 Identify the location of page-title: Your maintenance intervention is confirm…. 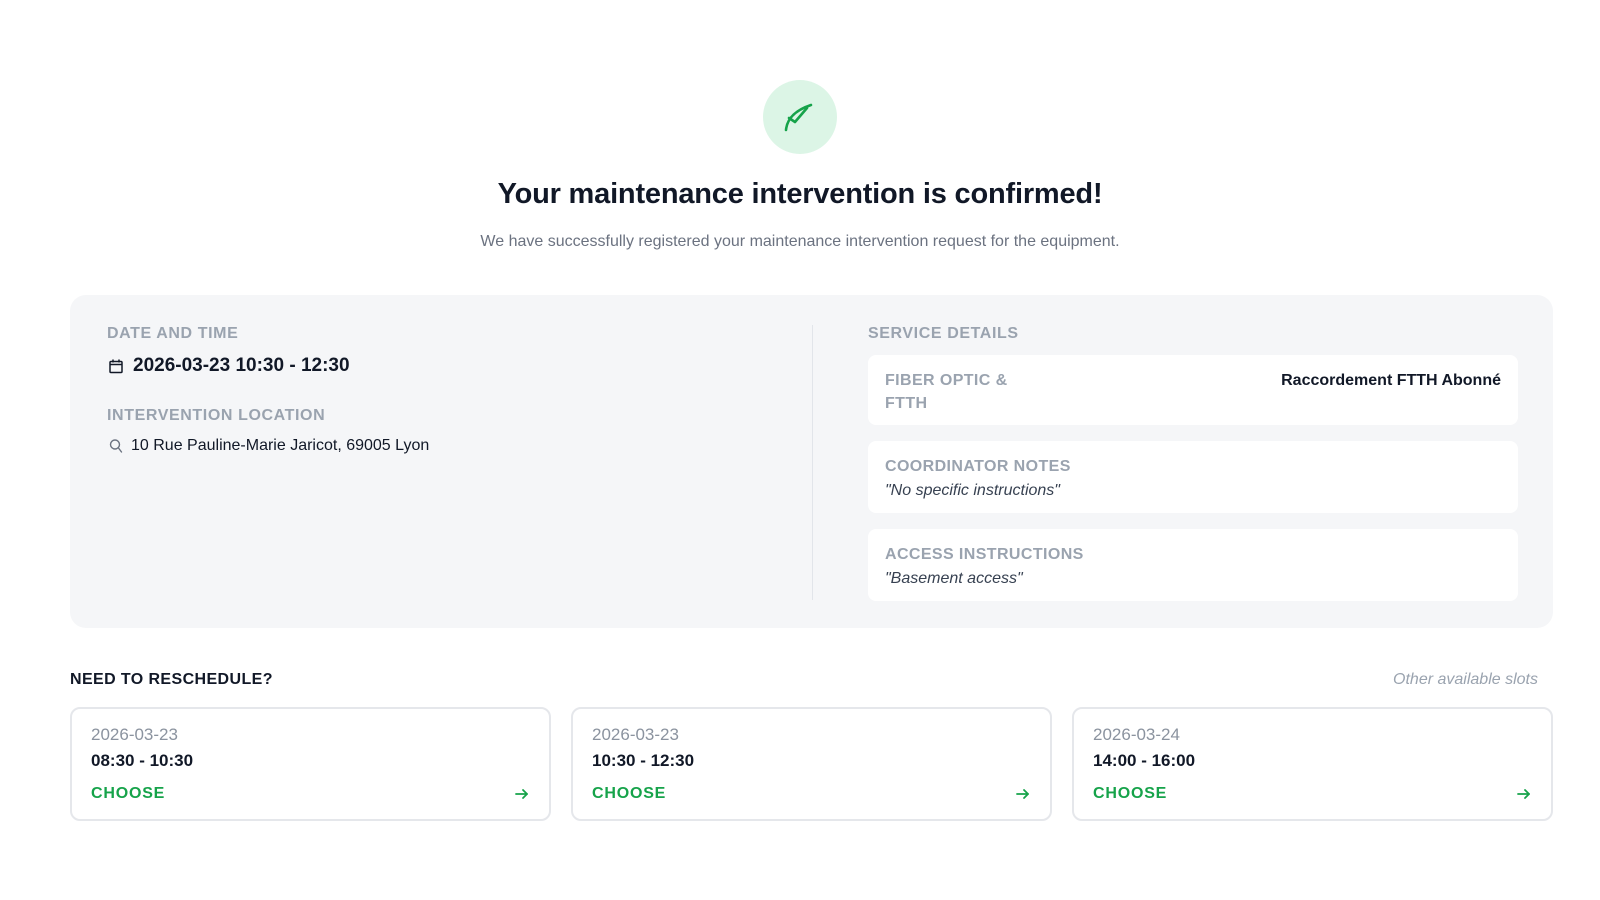
(800, 194).